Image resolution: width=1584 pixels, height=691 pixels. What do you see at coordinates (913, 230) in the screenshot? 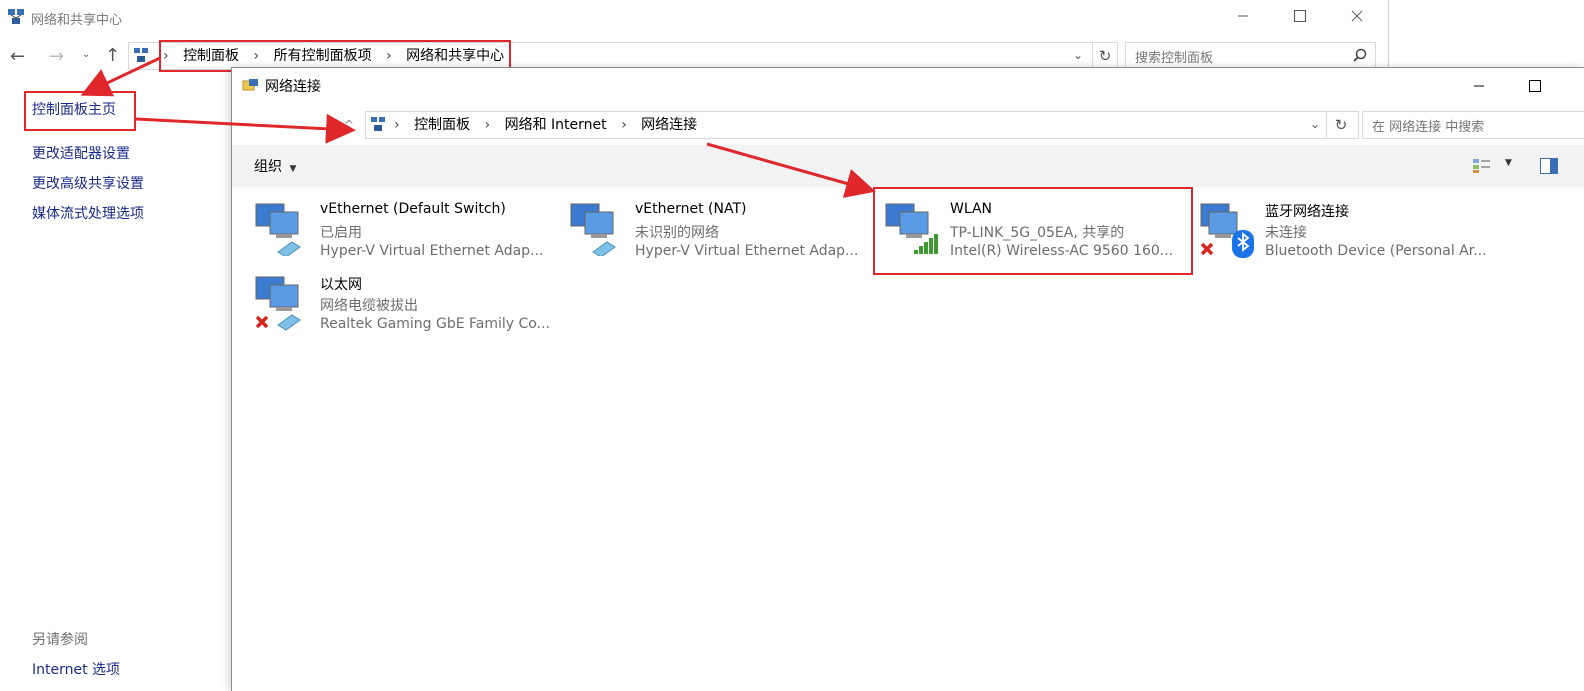
I see `wifi-signal-icon` at bounding box center [913, 230].